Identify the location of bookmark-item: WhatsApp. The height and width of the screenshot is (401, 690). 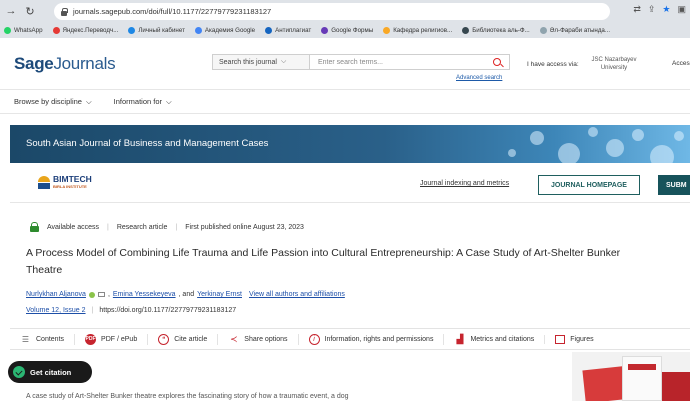
(23, 30).